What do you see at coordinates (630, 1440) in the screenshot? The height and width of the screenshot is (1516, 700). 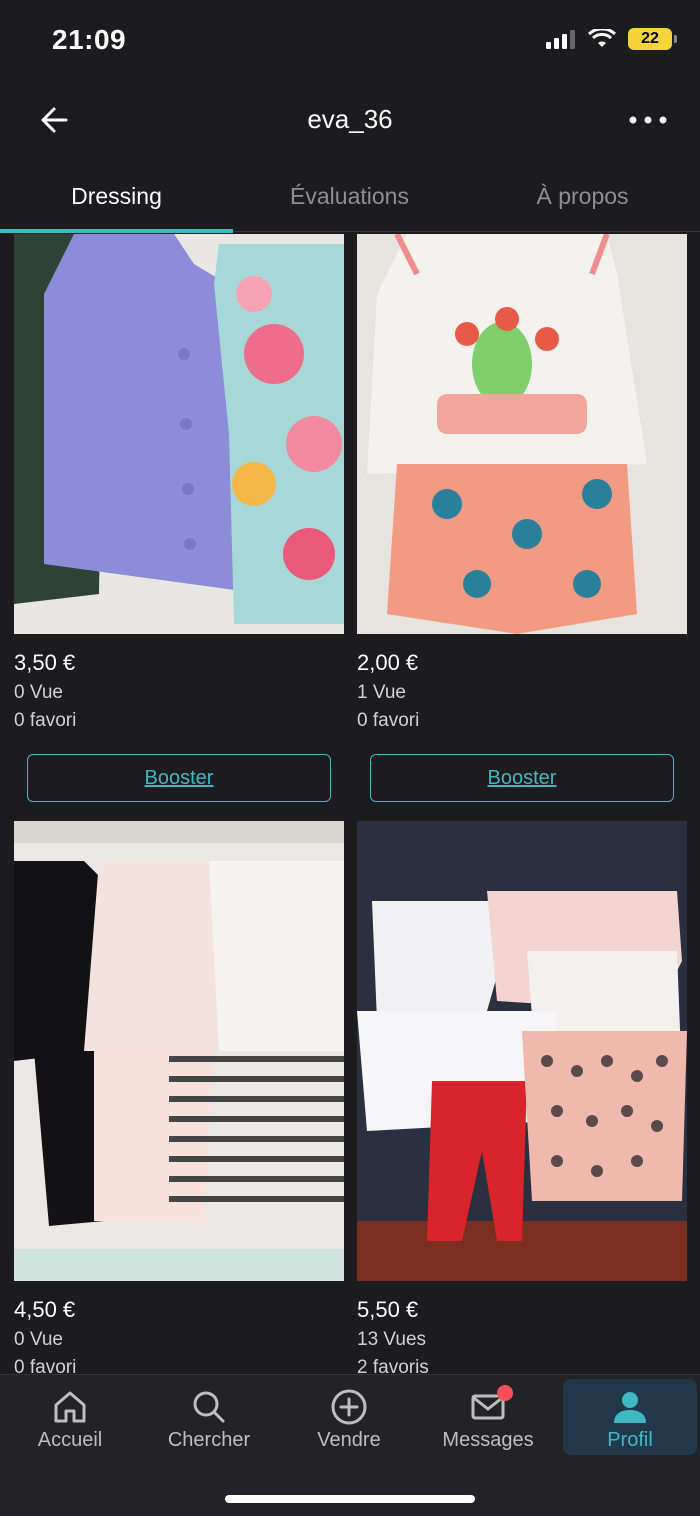 I see `nav-profile-label: Profil` at bounding box center [630, 1440].